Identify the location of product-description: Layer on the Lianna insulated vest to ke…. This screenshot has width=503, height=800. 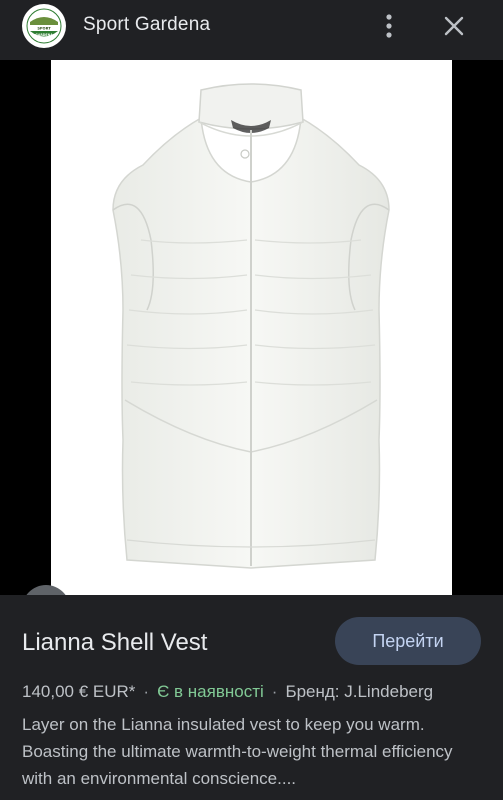
(237, 751).